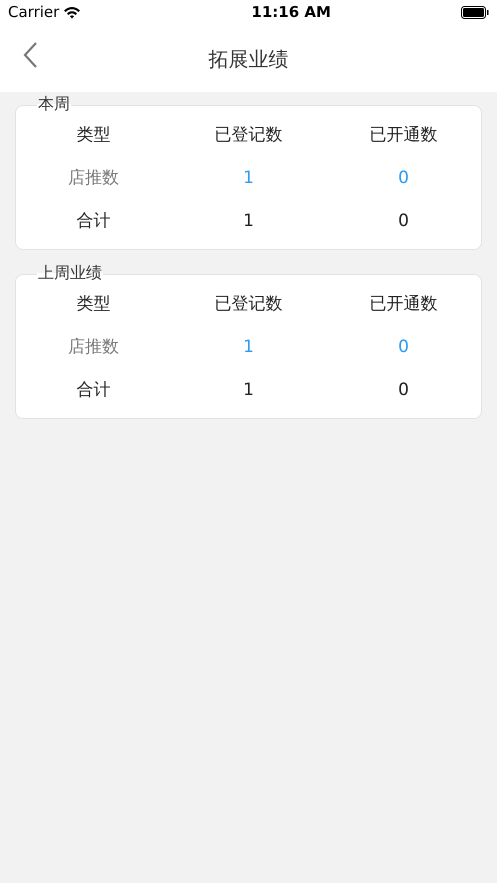 The height and width of the screenshot is (883, 497). Describe the element at coordinates (291, 13) in the screenshot. I see `status-time: 11:16 AM` at that location.